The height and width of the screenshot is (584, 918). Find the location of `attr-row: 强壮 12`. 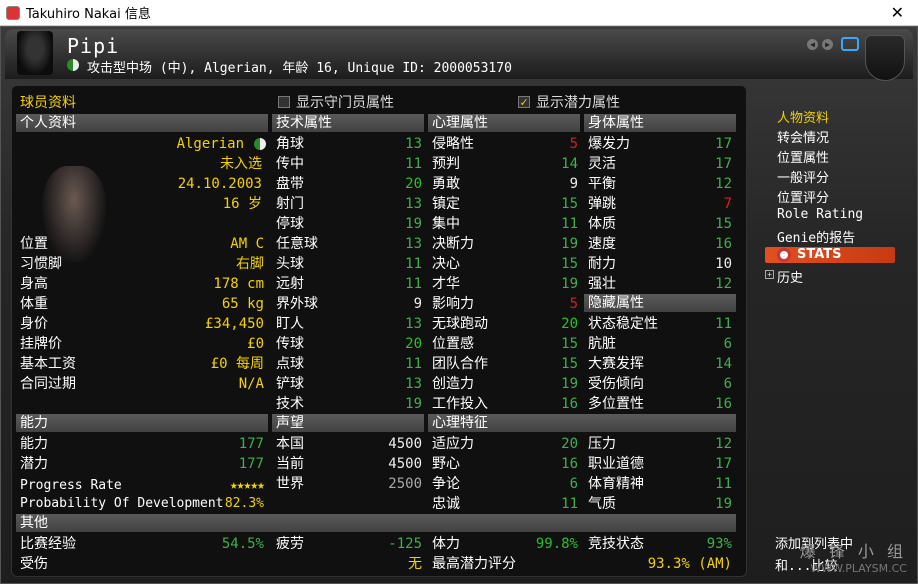

attr-row: 强壮 12 is located at coordinates (660, 284).